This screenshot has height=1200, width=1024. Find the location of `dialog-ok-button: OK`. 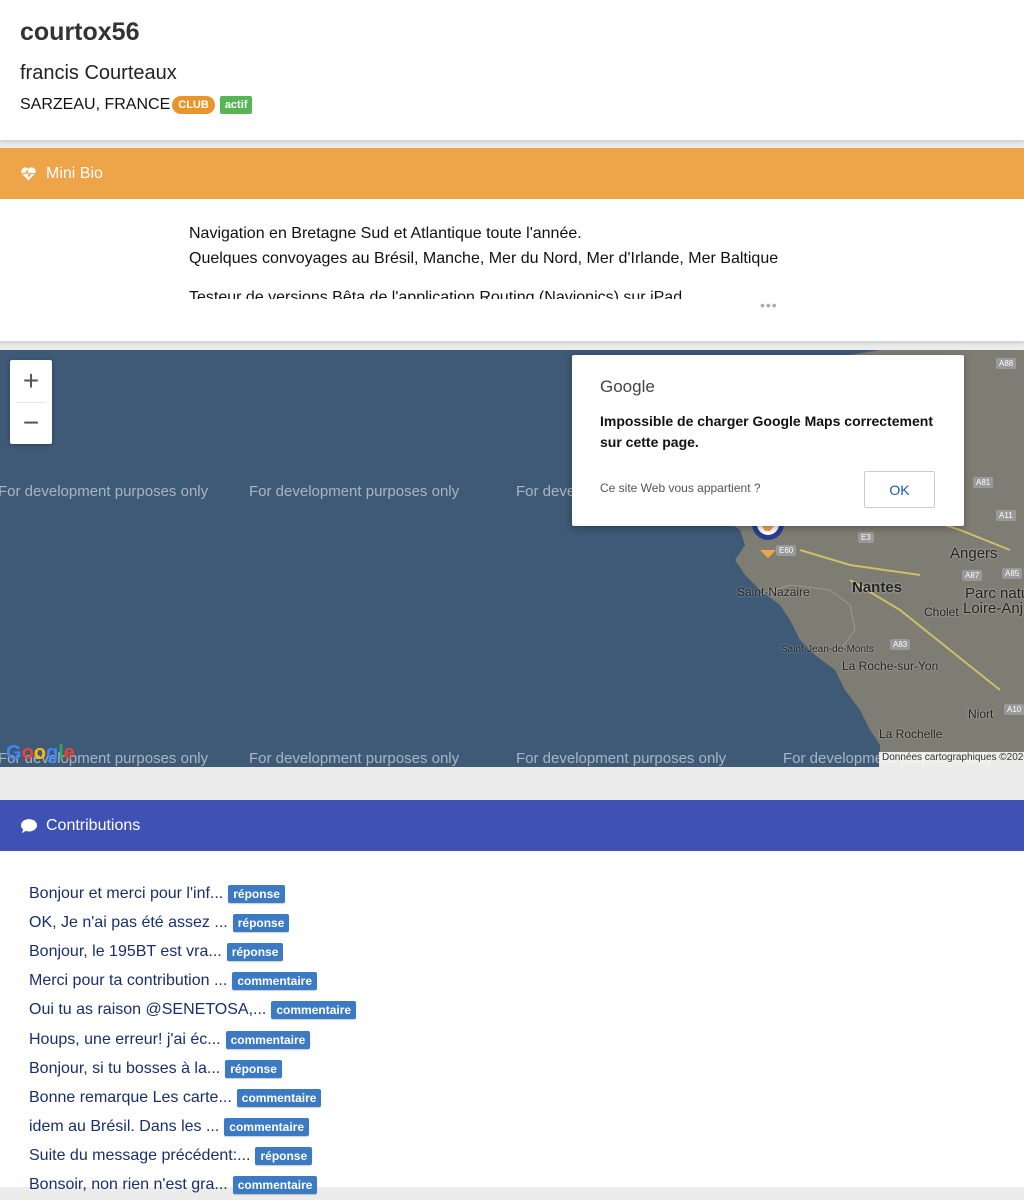

dialog-ok-button: OK is located at coordinates (899, 489).